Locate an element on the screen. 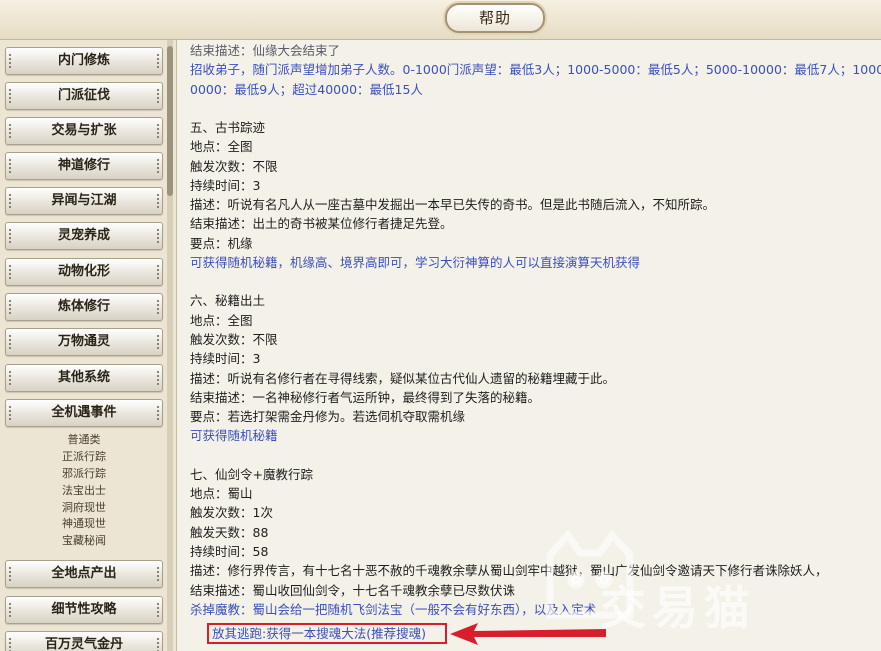 This screenshot has height=651, width=881. content-line: 地点：蜀山 is located at coordinates (221, 493).